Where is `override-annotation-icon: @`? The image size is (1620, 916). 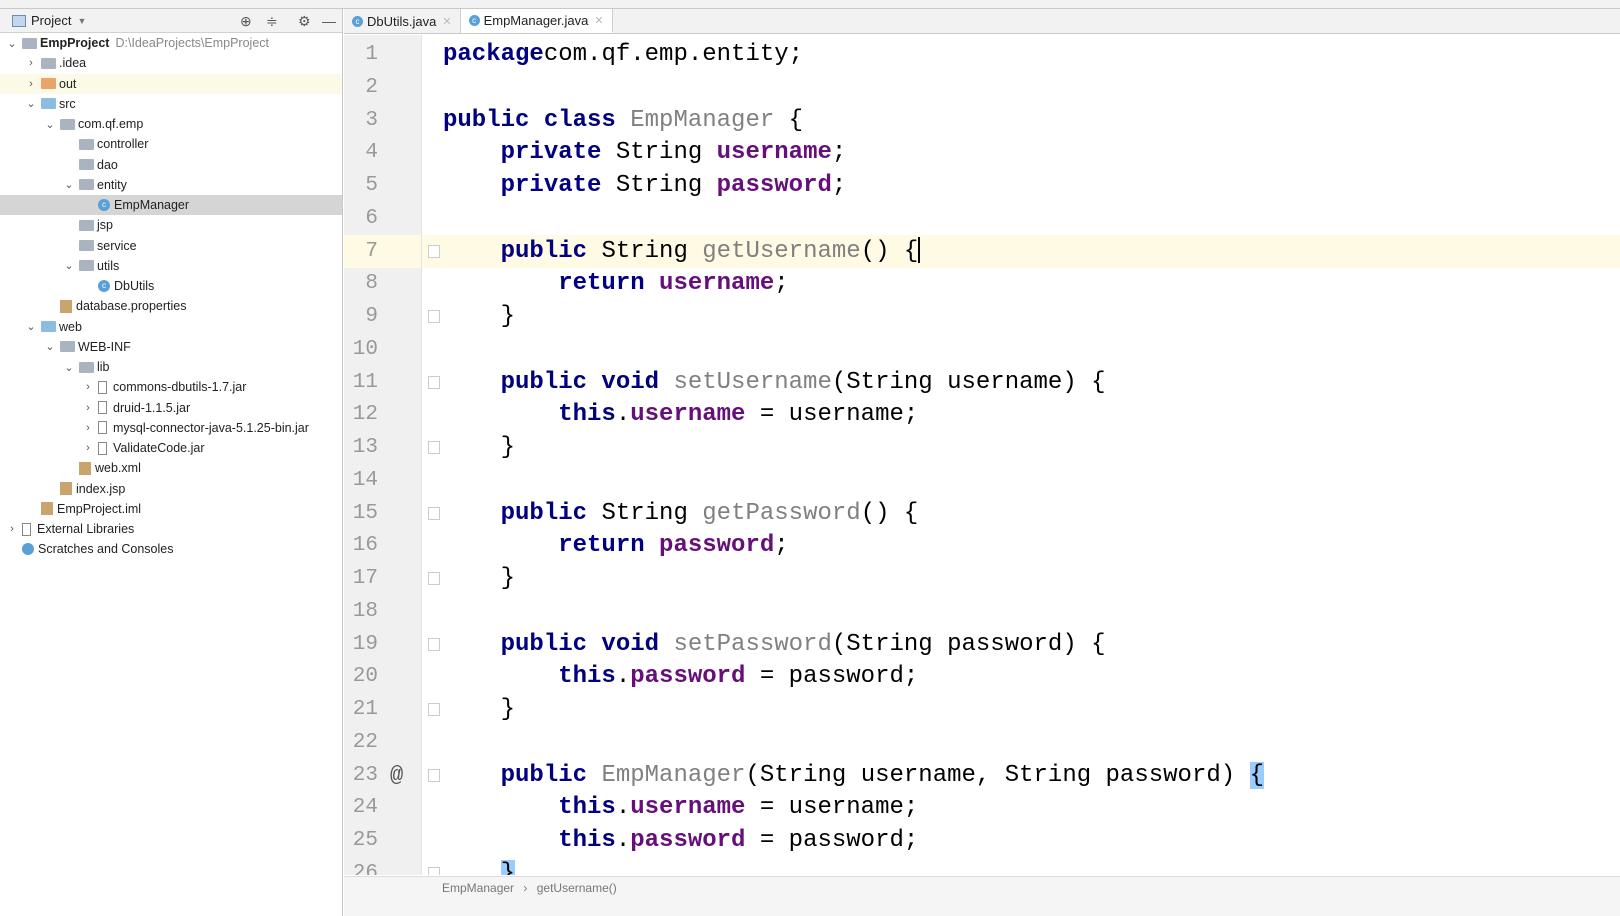 override-annotation-icon: @ is located at coordinates (396, 775).